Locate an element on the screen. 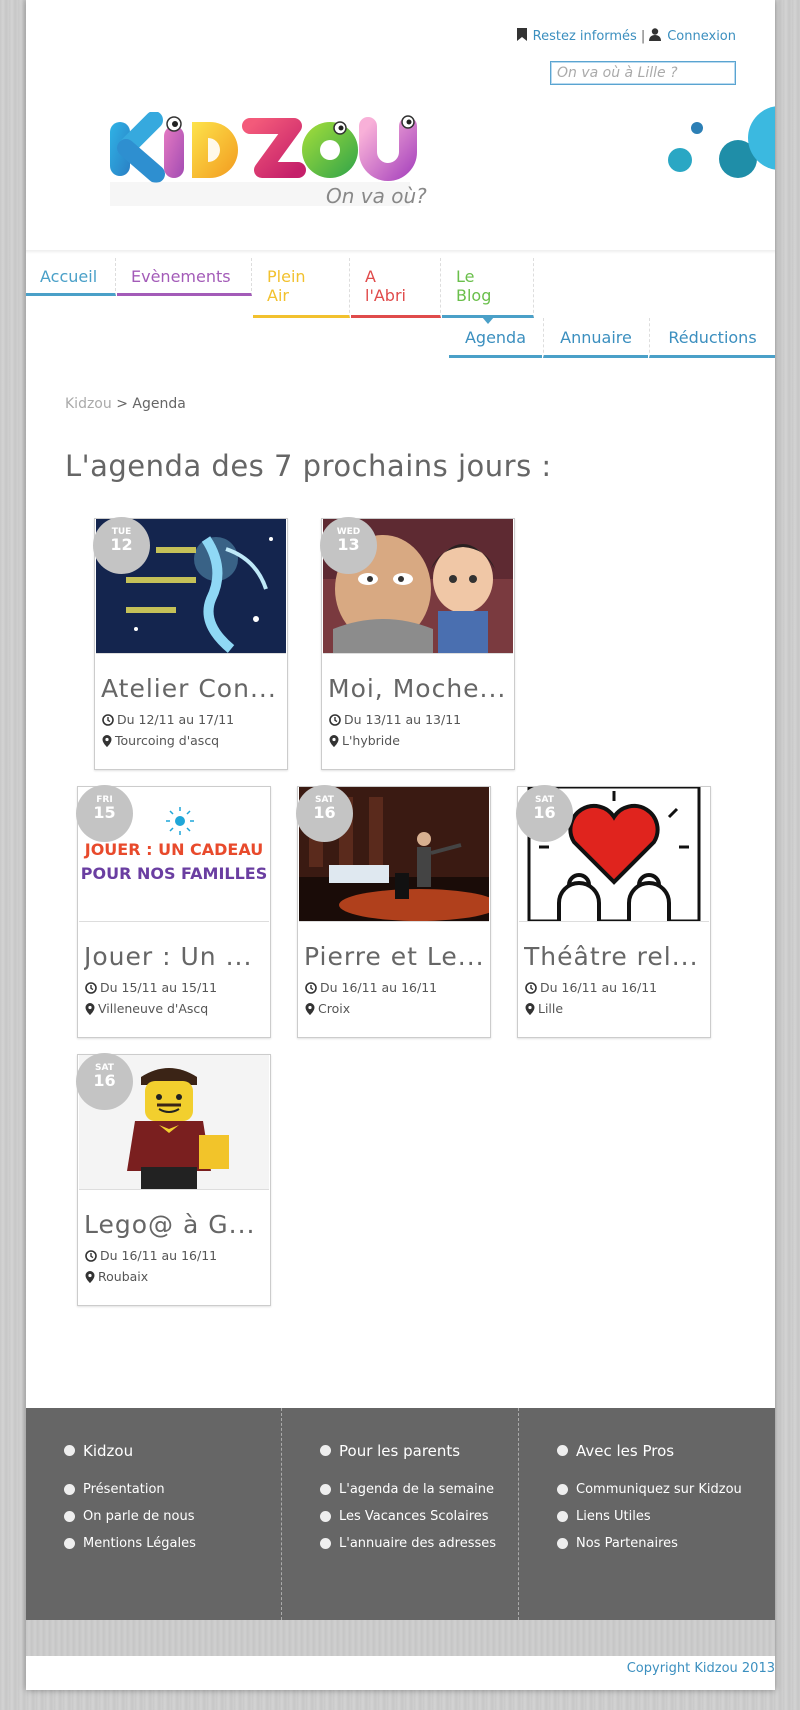 The height and width of the screenshot is (1710, 800). event-dates-text: Du 13/11 au 13/11 is located at coordinates (403, 719).